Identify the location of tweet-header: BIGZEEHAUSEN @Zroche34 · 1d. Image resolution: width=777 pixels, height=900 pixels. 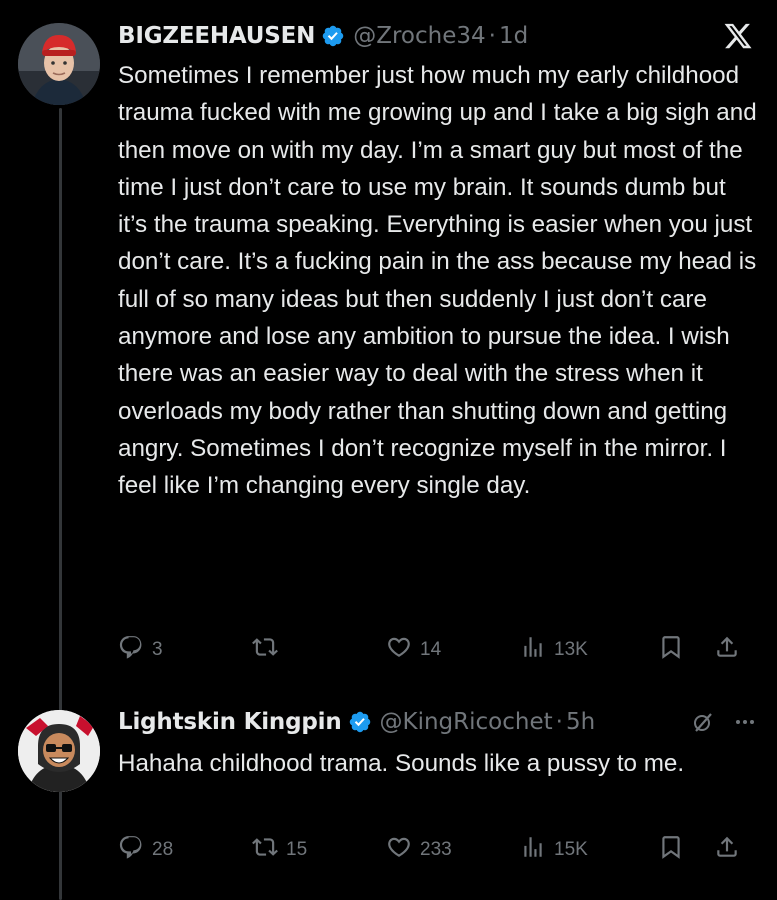
(437, 36).